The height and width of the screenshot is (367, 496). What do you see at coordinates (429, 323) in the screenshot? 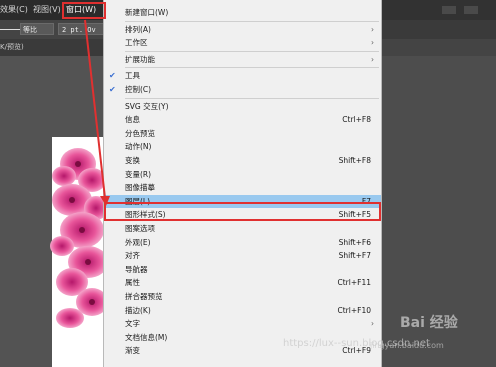
I see `watermark-brand: Bai 经验` at bounding box center [429, 323].